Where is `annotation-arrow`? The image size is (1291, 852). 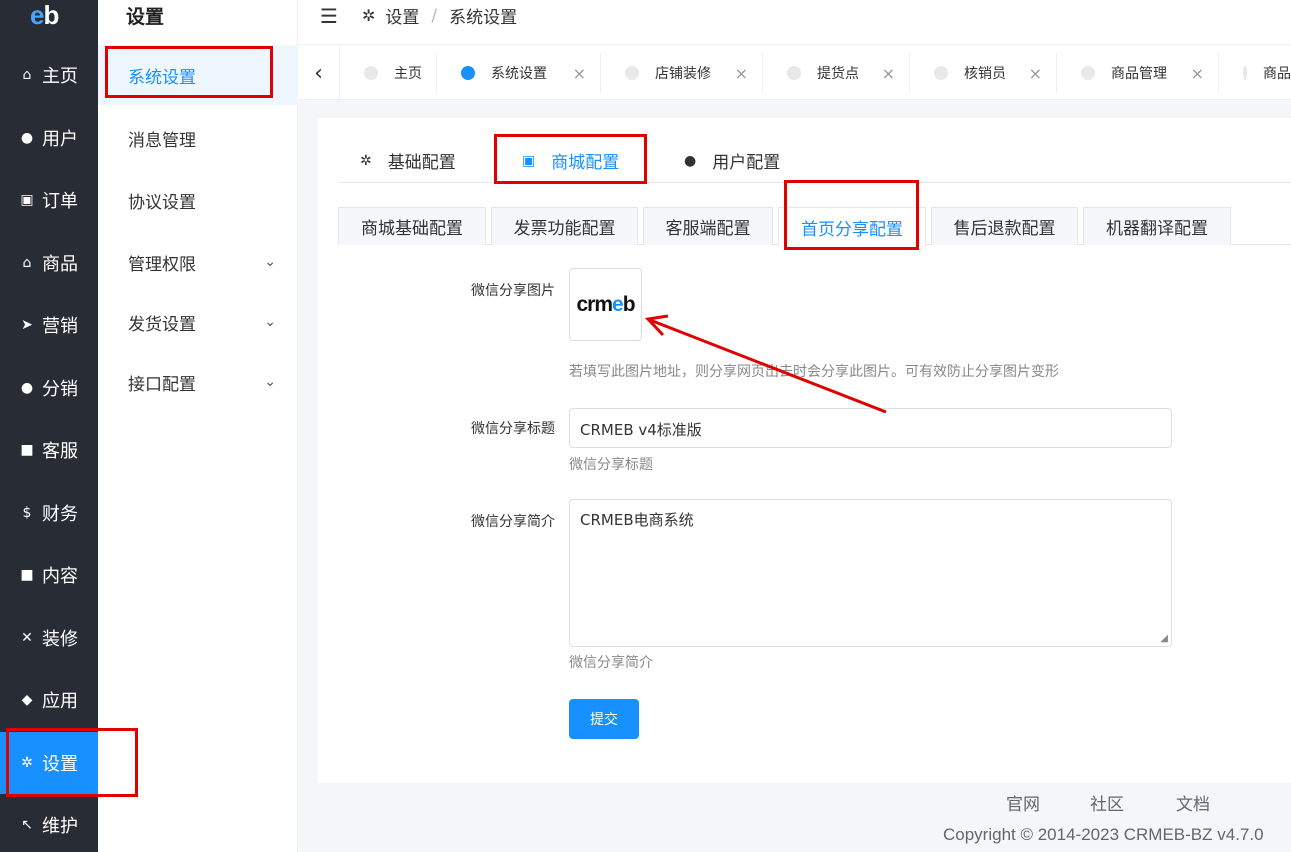
annotation-arrow is located at coordinates (765, 364).